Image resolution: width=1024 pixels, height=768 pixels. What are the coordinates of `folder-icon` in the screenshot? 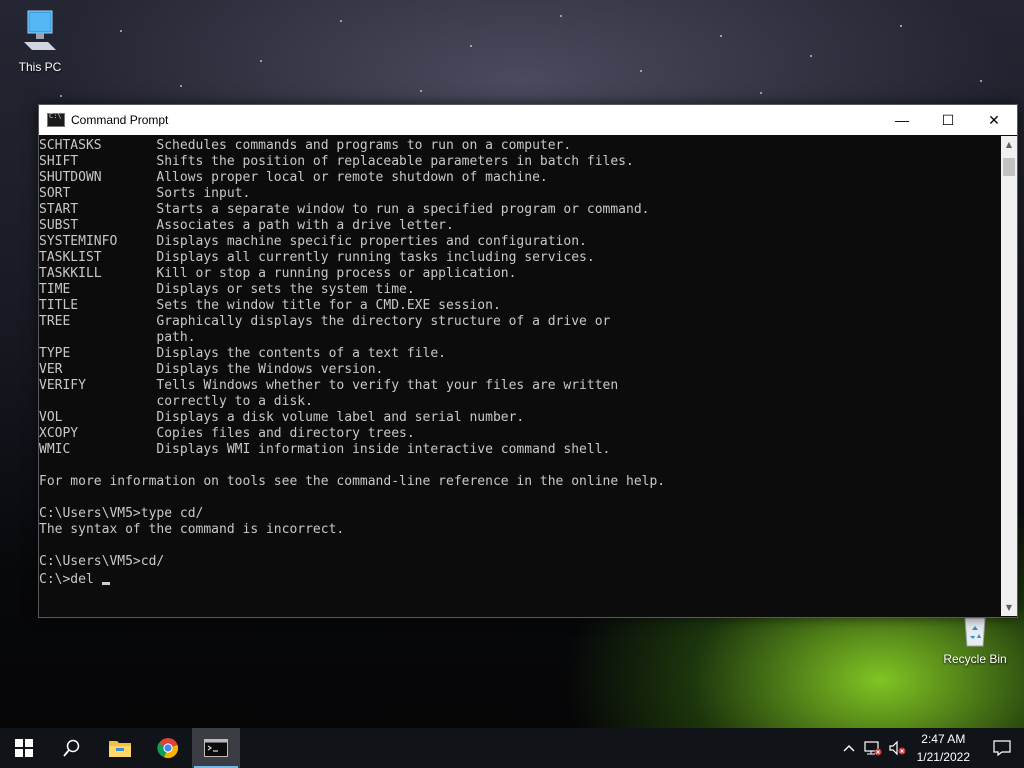 It's located at (120, 749).